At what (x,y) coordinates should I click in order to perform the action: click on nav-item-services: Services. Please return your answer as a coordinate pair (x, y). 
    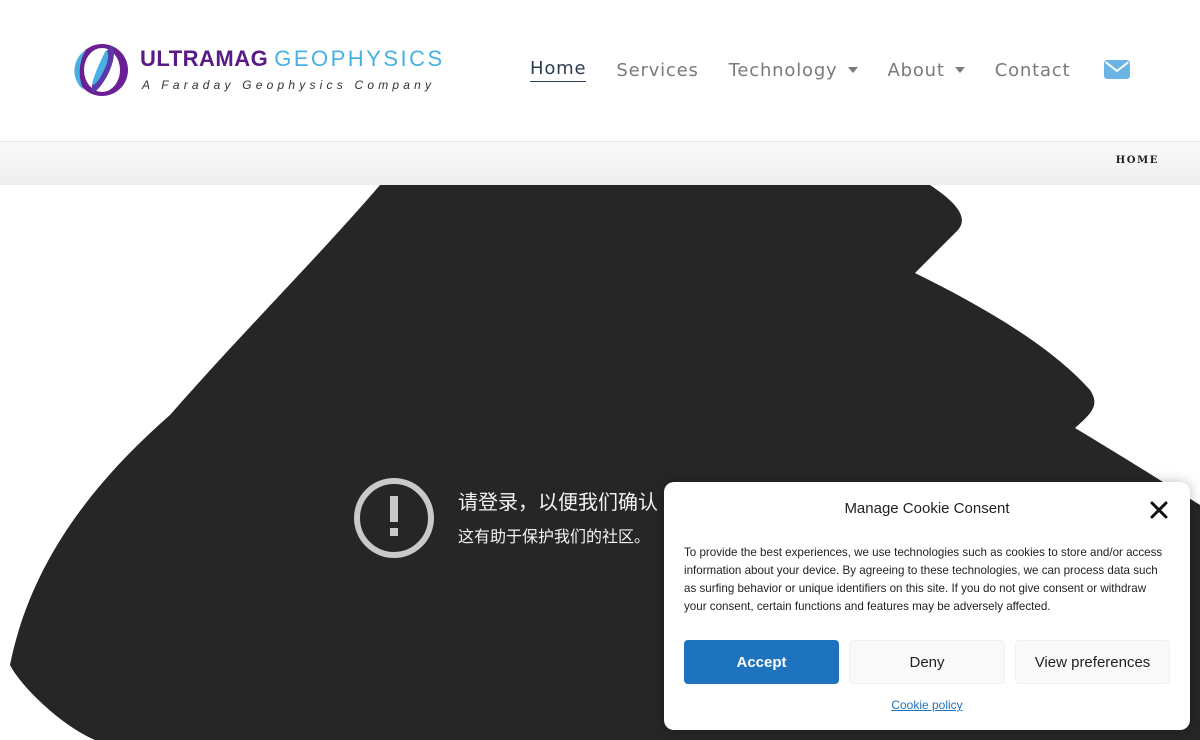
    Looking at the image, I should click on (657, 70).